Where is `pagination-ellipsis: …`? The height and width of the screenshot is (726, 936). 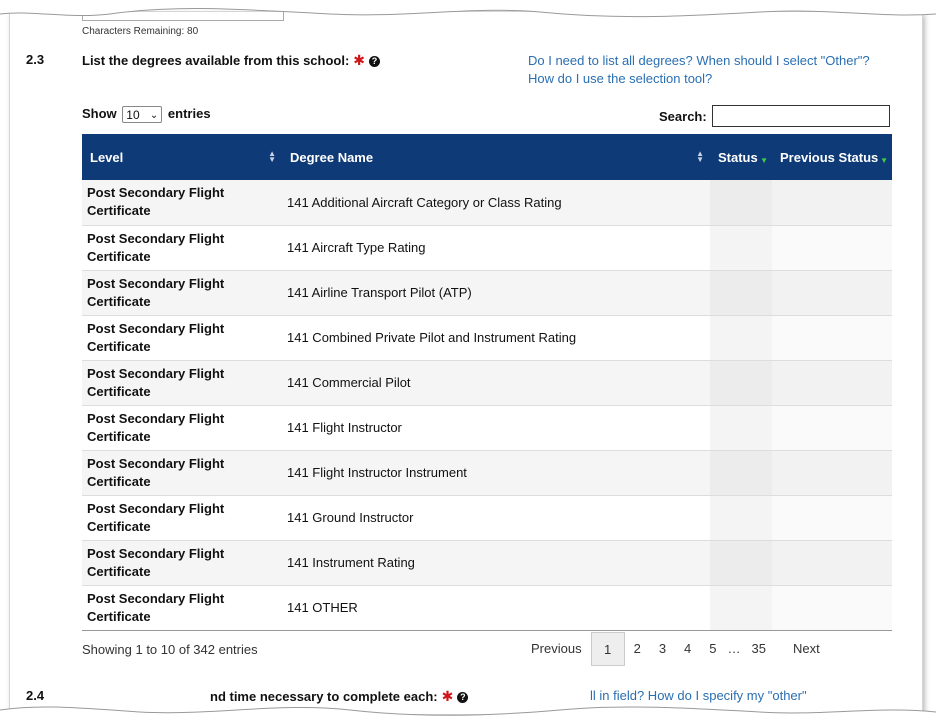
pagination-ellipsis: … is located at coordinates (734, 648).